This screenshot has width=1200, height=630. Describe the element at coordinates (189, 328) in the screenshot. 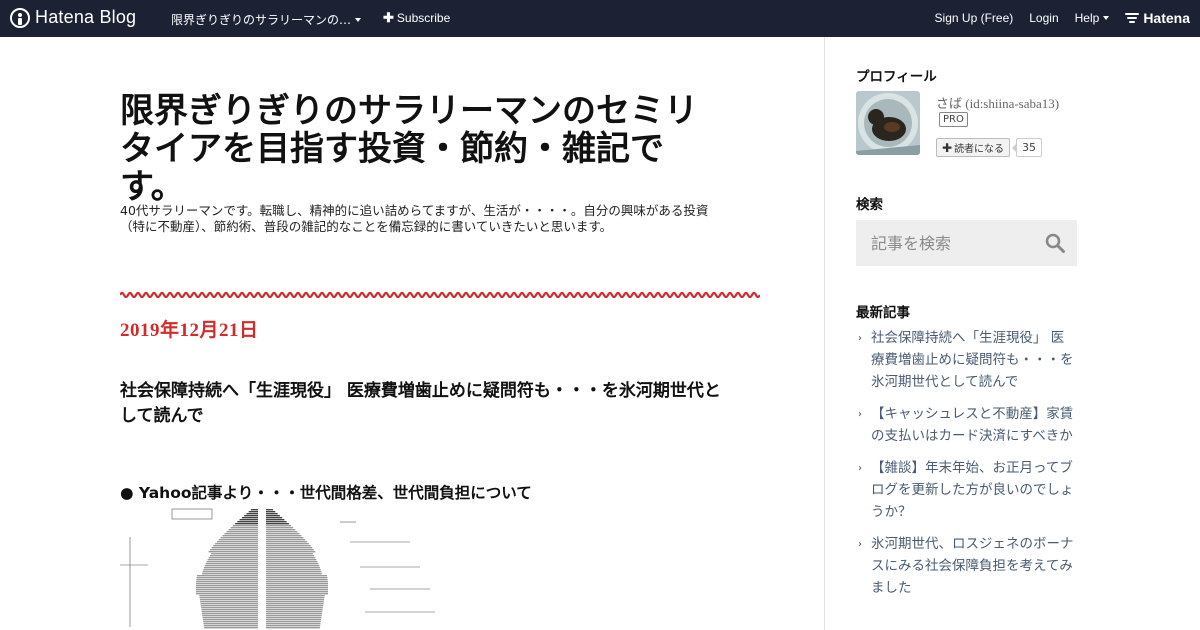

I see `post-date: 2019年12月21日` at that location.